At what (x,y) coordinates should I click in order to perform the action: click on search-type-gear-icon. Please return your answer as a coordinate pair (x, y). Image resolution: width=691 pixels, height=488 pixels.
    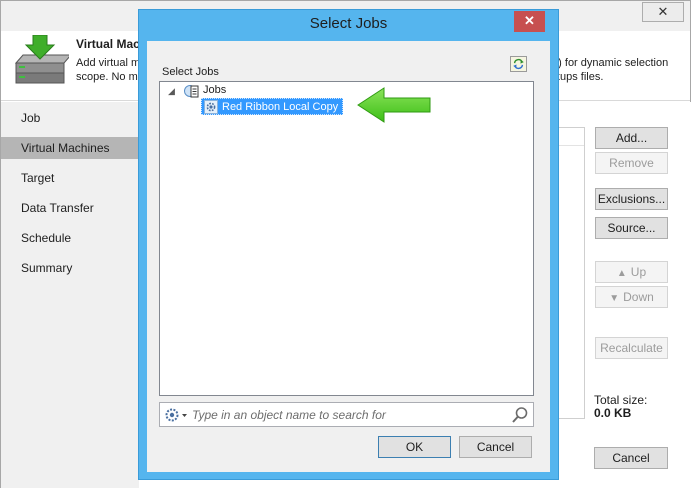
    Looking at the image, I should click on (176, 415).